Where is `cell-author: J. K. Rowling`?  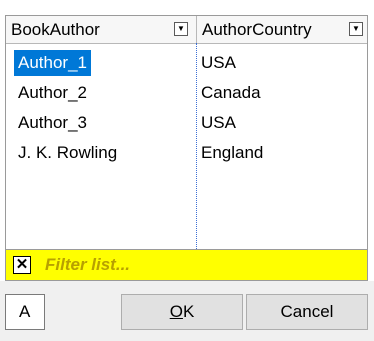 cell-author: J. K. Rowling is located at coordinates (67, 153).